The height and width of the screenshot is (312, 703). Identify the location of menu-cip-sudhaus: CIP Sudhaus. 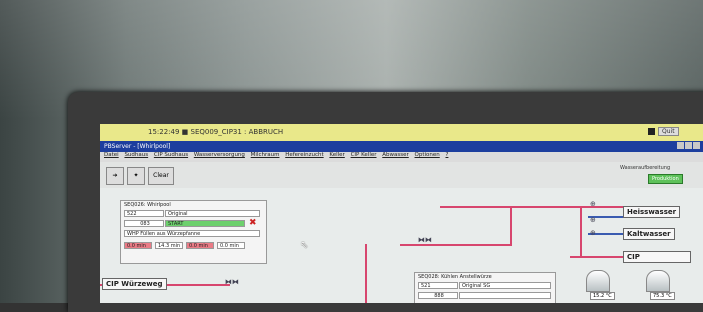
(171, 155).